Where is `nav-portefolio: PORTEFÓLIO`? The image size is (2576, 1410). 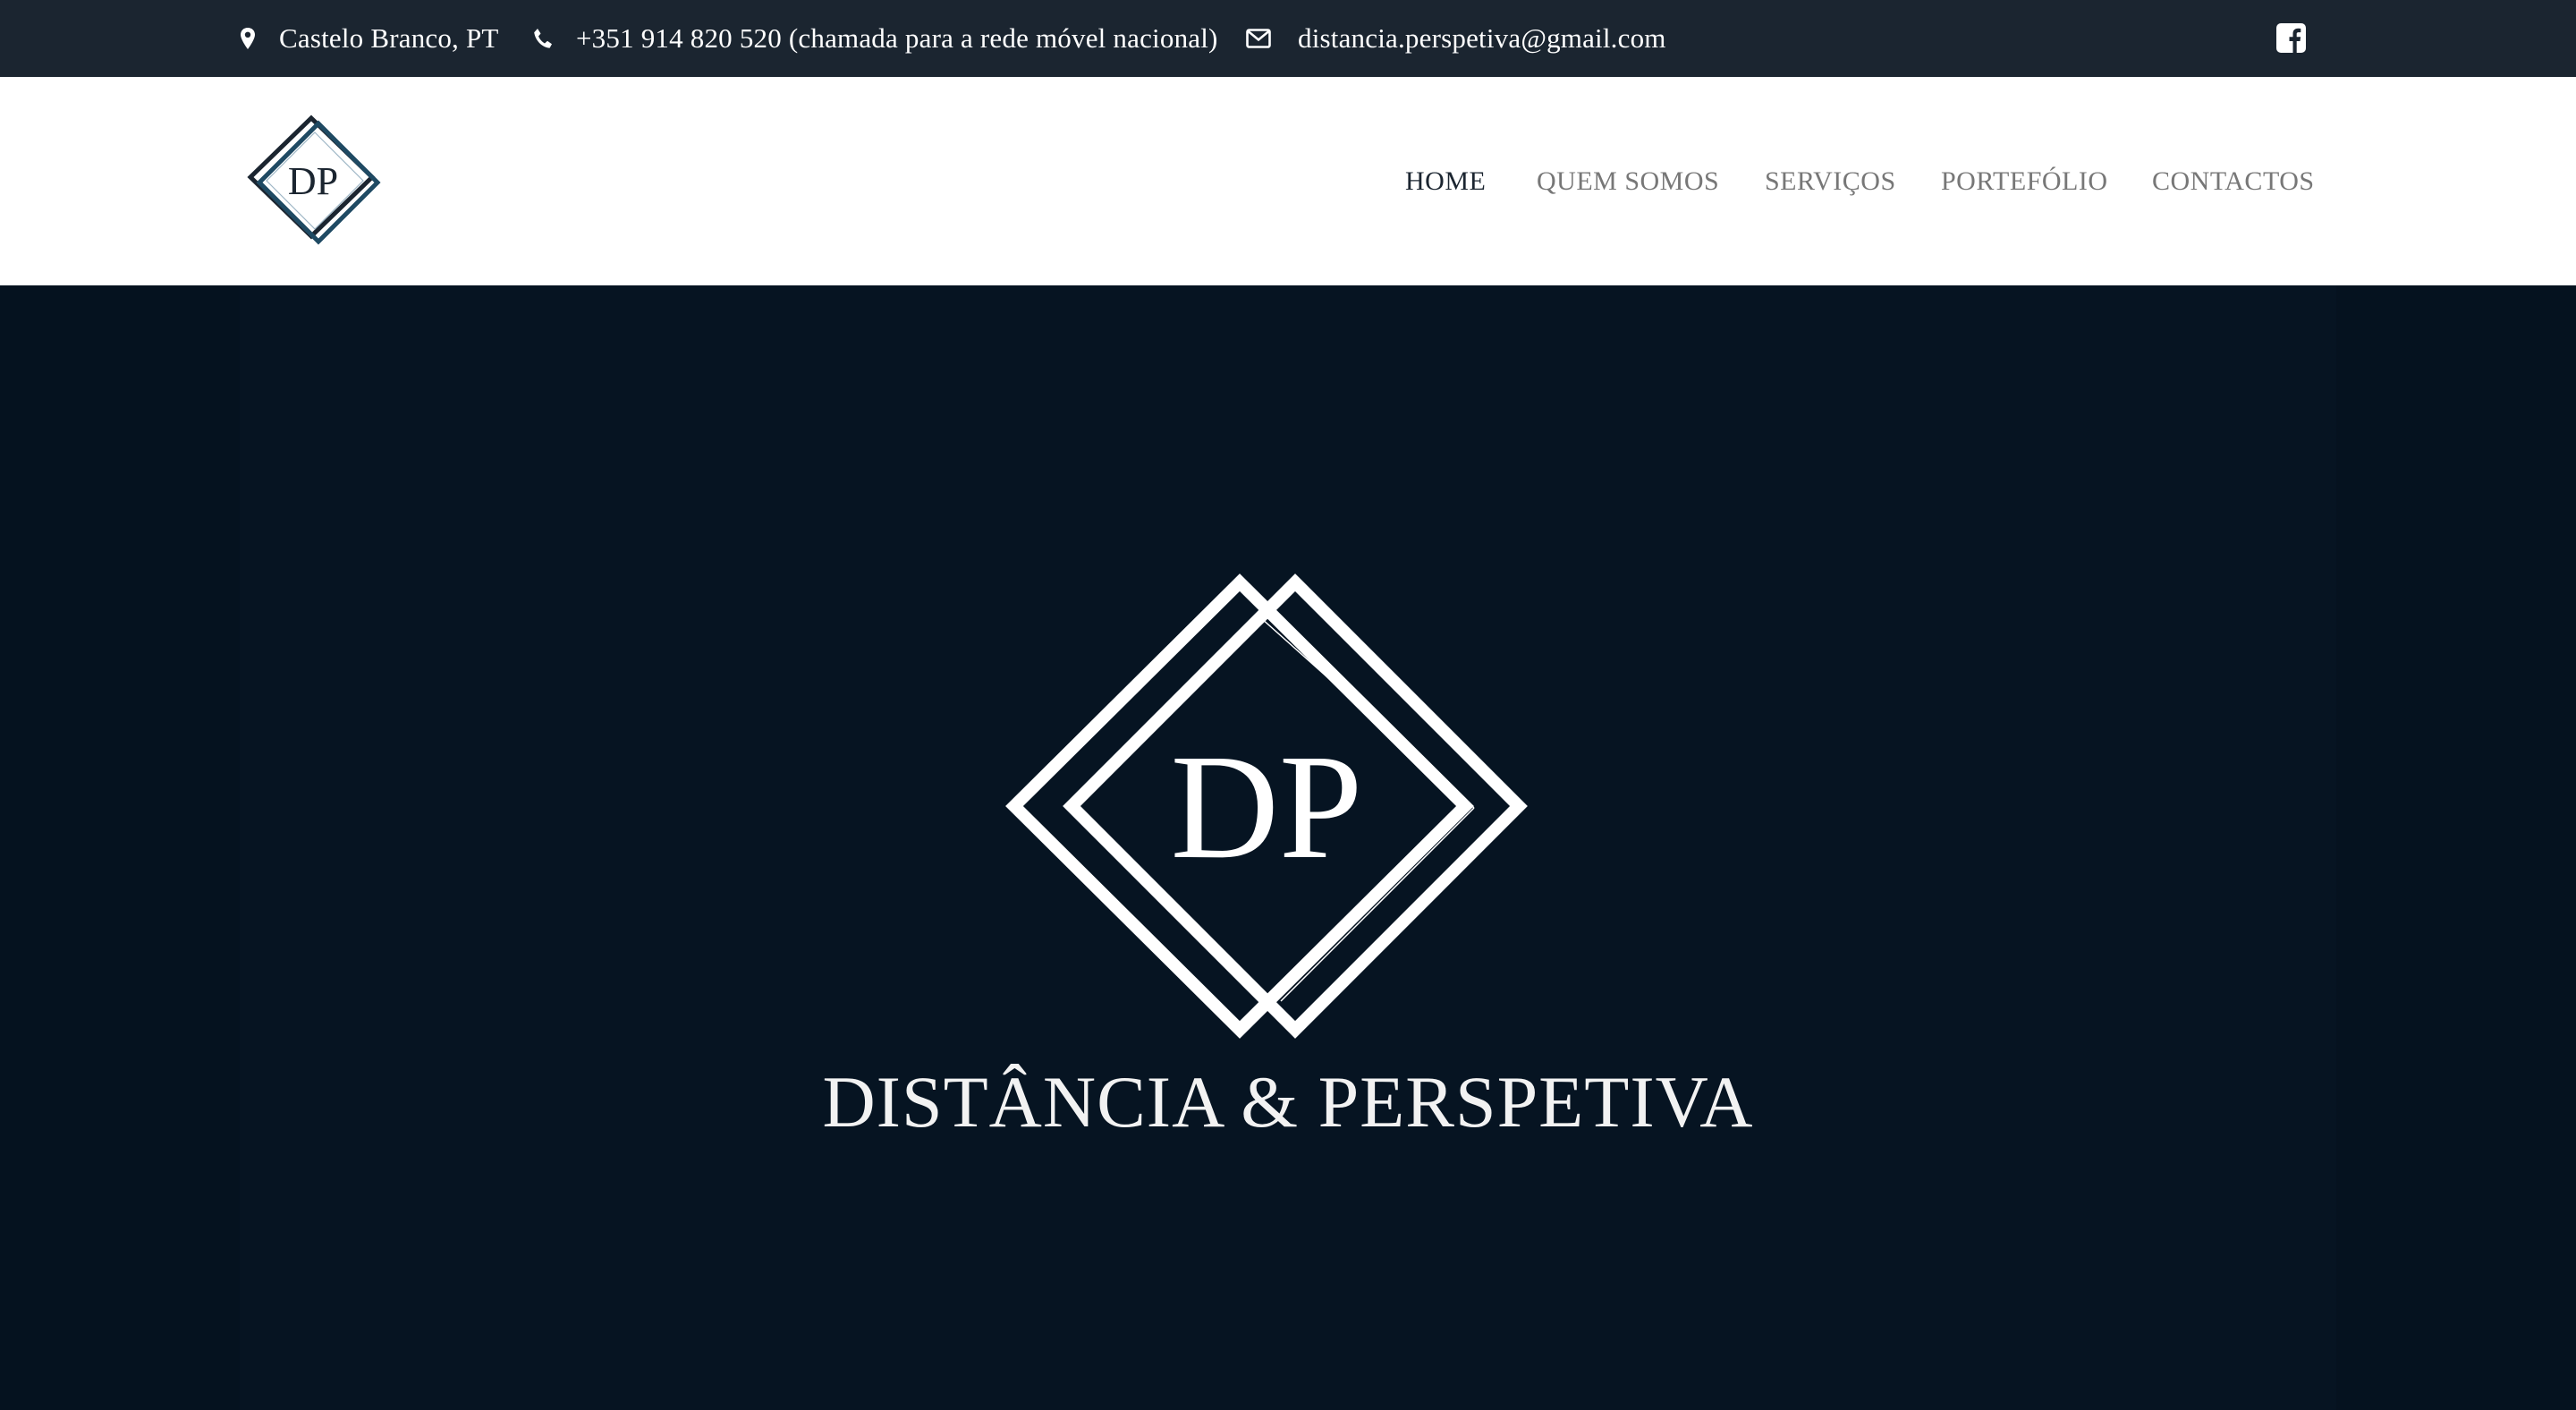
nav-portefolio: PORTEFÓLIO is located at coordinates (2024, 181).